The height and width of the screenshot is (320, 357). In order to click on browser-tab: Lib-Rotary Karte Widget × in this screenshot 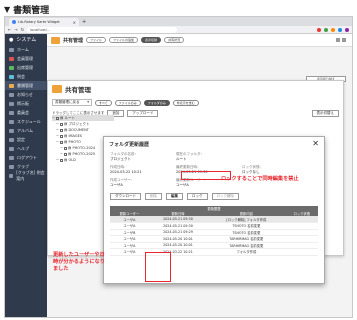, I will do `click(44, 22)`.